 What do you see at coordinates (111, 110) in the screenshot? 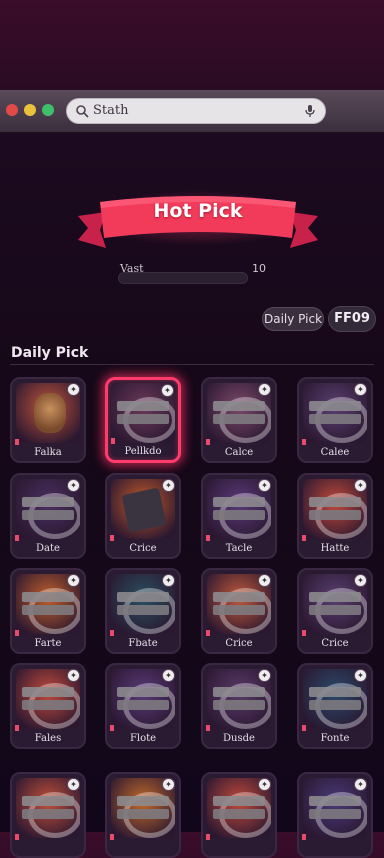
I see `search-text: Stath` at bounding box center [111, 110].